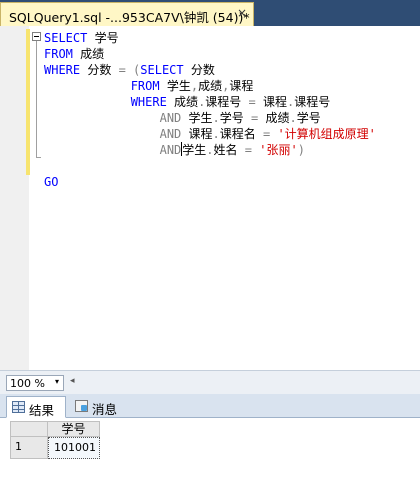 Image resolution: width=420 pixels, height=477 pixels. I want to click on tab-messages: 消息, so click(97, 407).